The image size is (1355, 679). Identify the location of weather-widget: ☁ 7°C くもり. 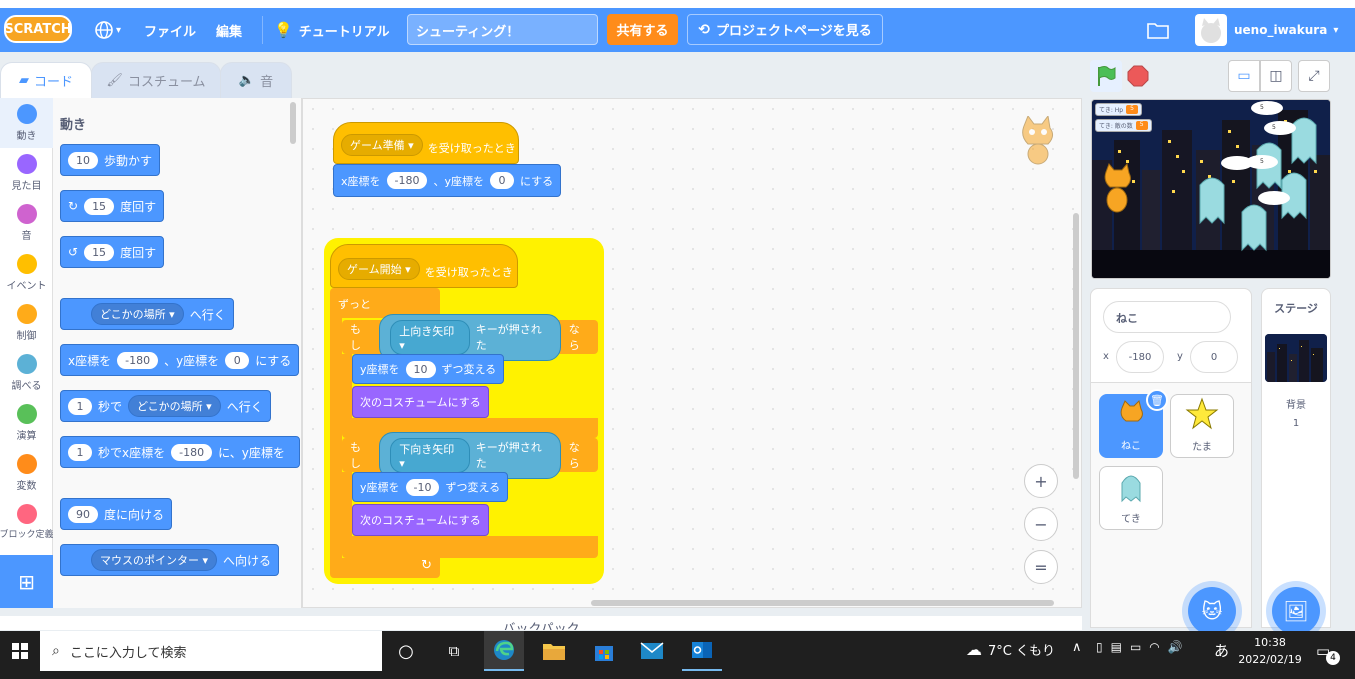
(1010, 649).